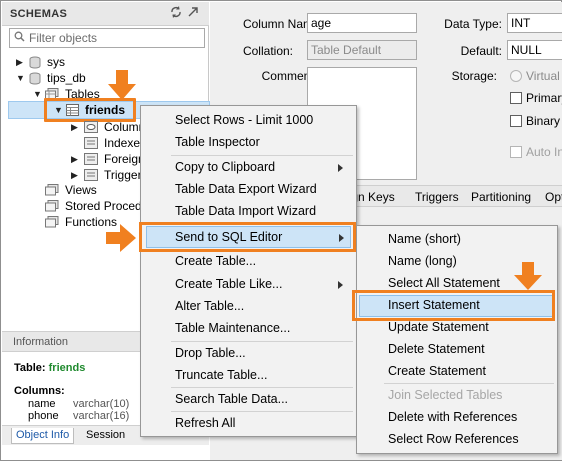  I want to click on tree-label: Views, so click(81, 190).